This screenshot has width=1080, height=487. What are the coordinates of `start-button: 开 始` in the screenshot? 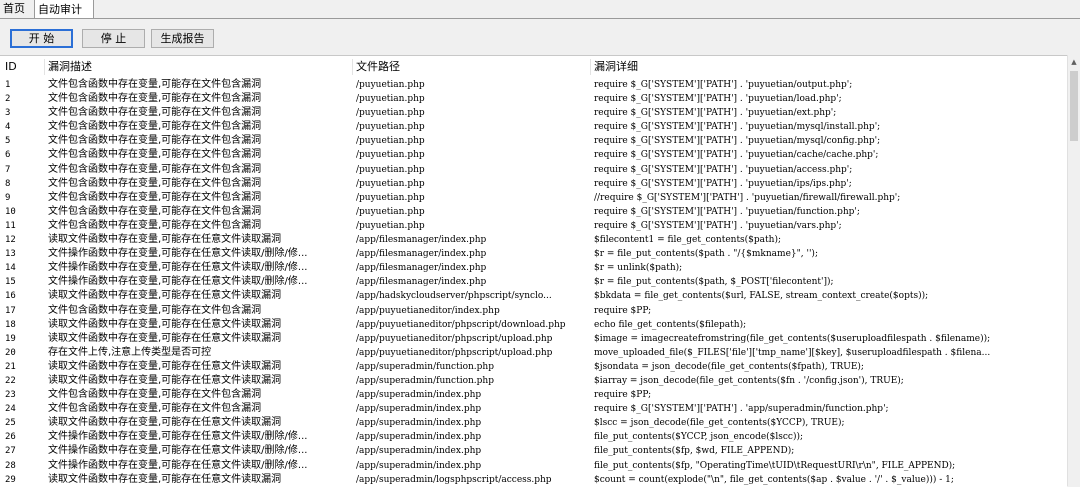 It's located at (41, 38).